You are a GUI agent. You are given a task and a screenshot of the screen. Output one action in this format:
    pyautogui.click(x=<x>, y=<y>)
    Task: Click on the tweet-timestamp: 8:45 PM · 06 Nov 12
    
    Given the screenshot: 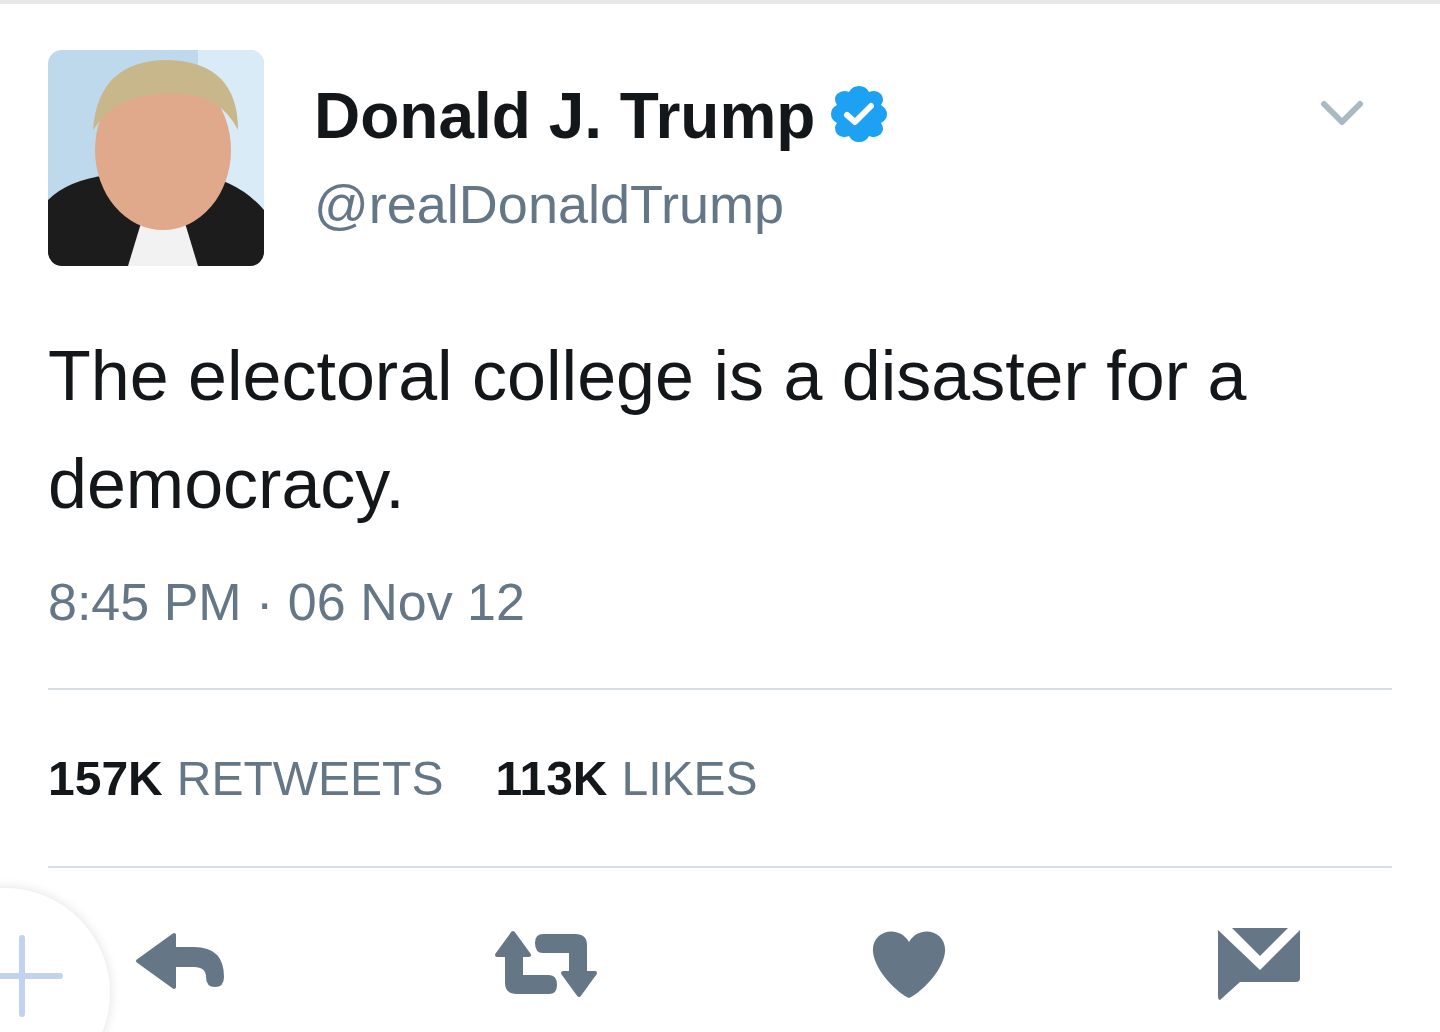 What is the action you would take?
    pyautogui.click(x=287, y=602)
    